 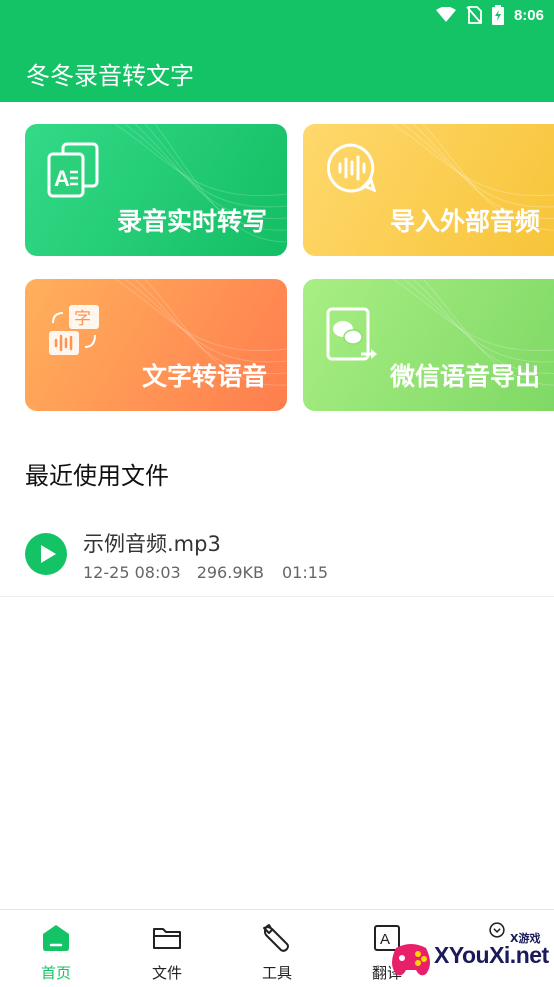 I want to click on status-time: 8:06, so click(x=528, y=15).